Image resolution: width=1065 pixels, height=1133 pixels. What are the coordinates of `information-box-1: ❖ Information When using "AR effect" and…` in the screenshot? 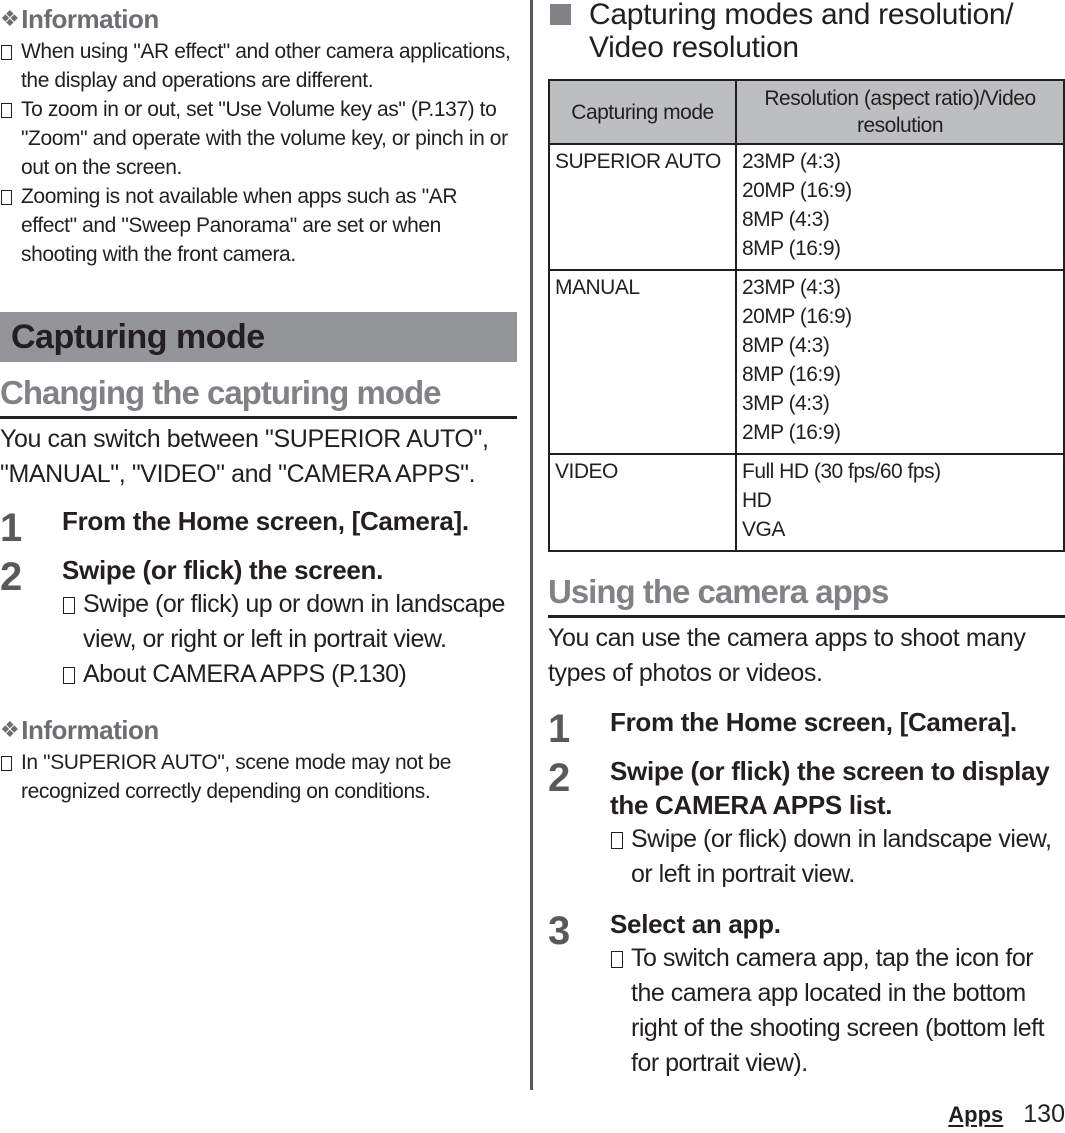 It's located at (258, 135).